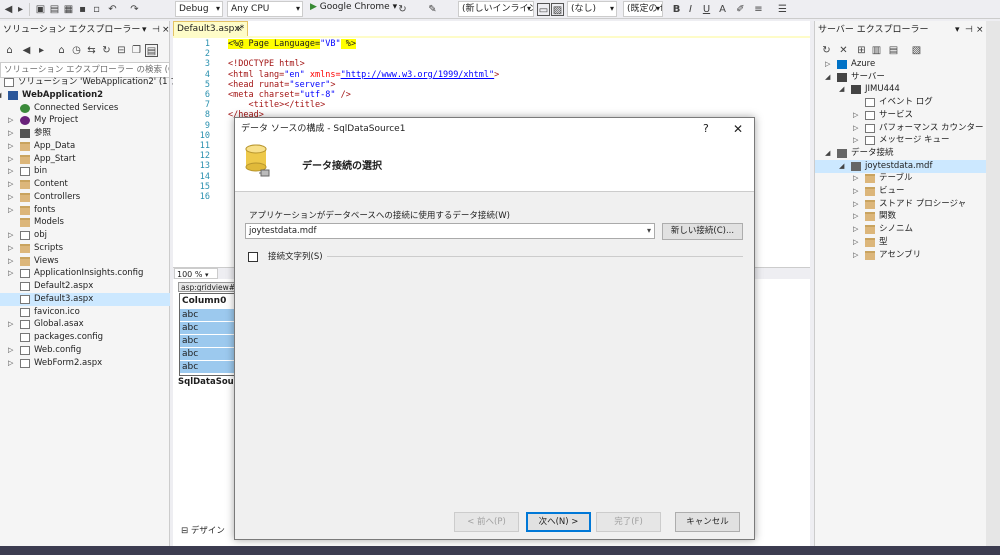 The image size is (1000, 555). What do you see at coordinates (26, 50) in the screenshot?
I see `nav-back-icon: ◀` at bounding box center [26, 50].